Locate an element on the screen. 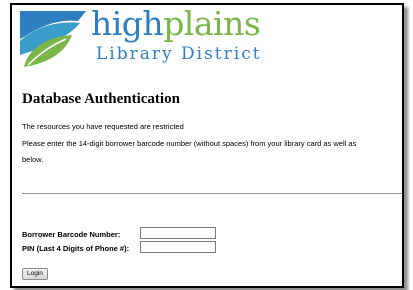  barcode-input is located at coordinates (178, 233).